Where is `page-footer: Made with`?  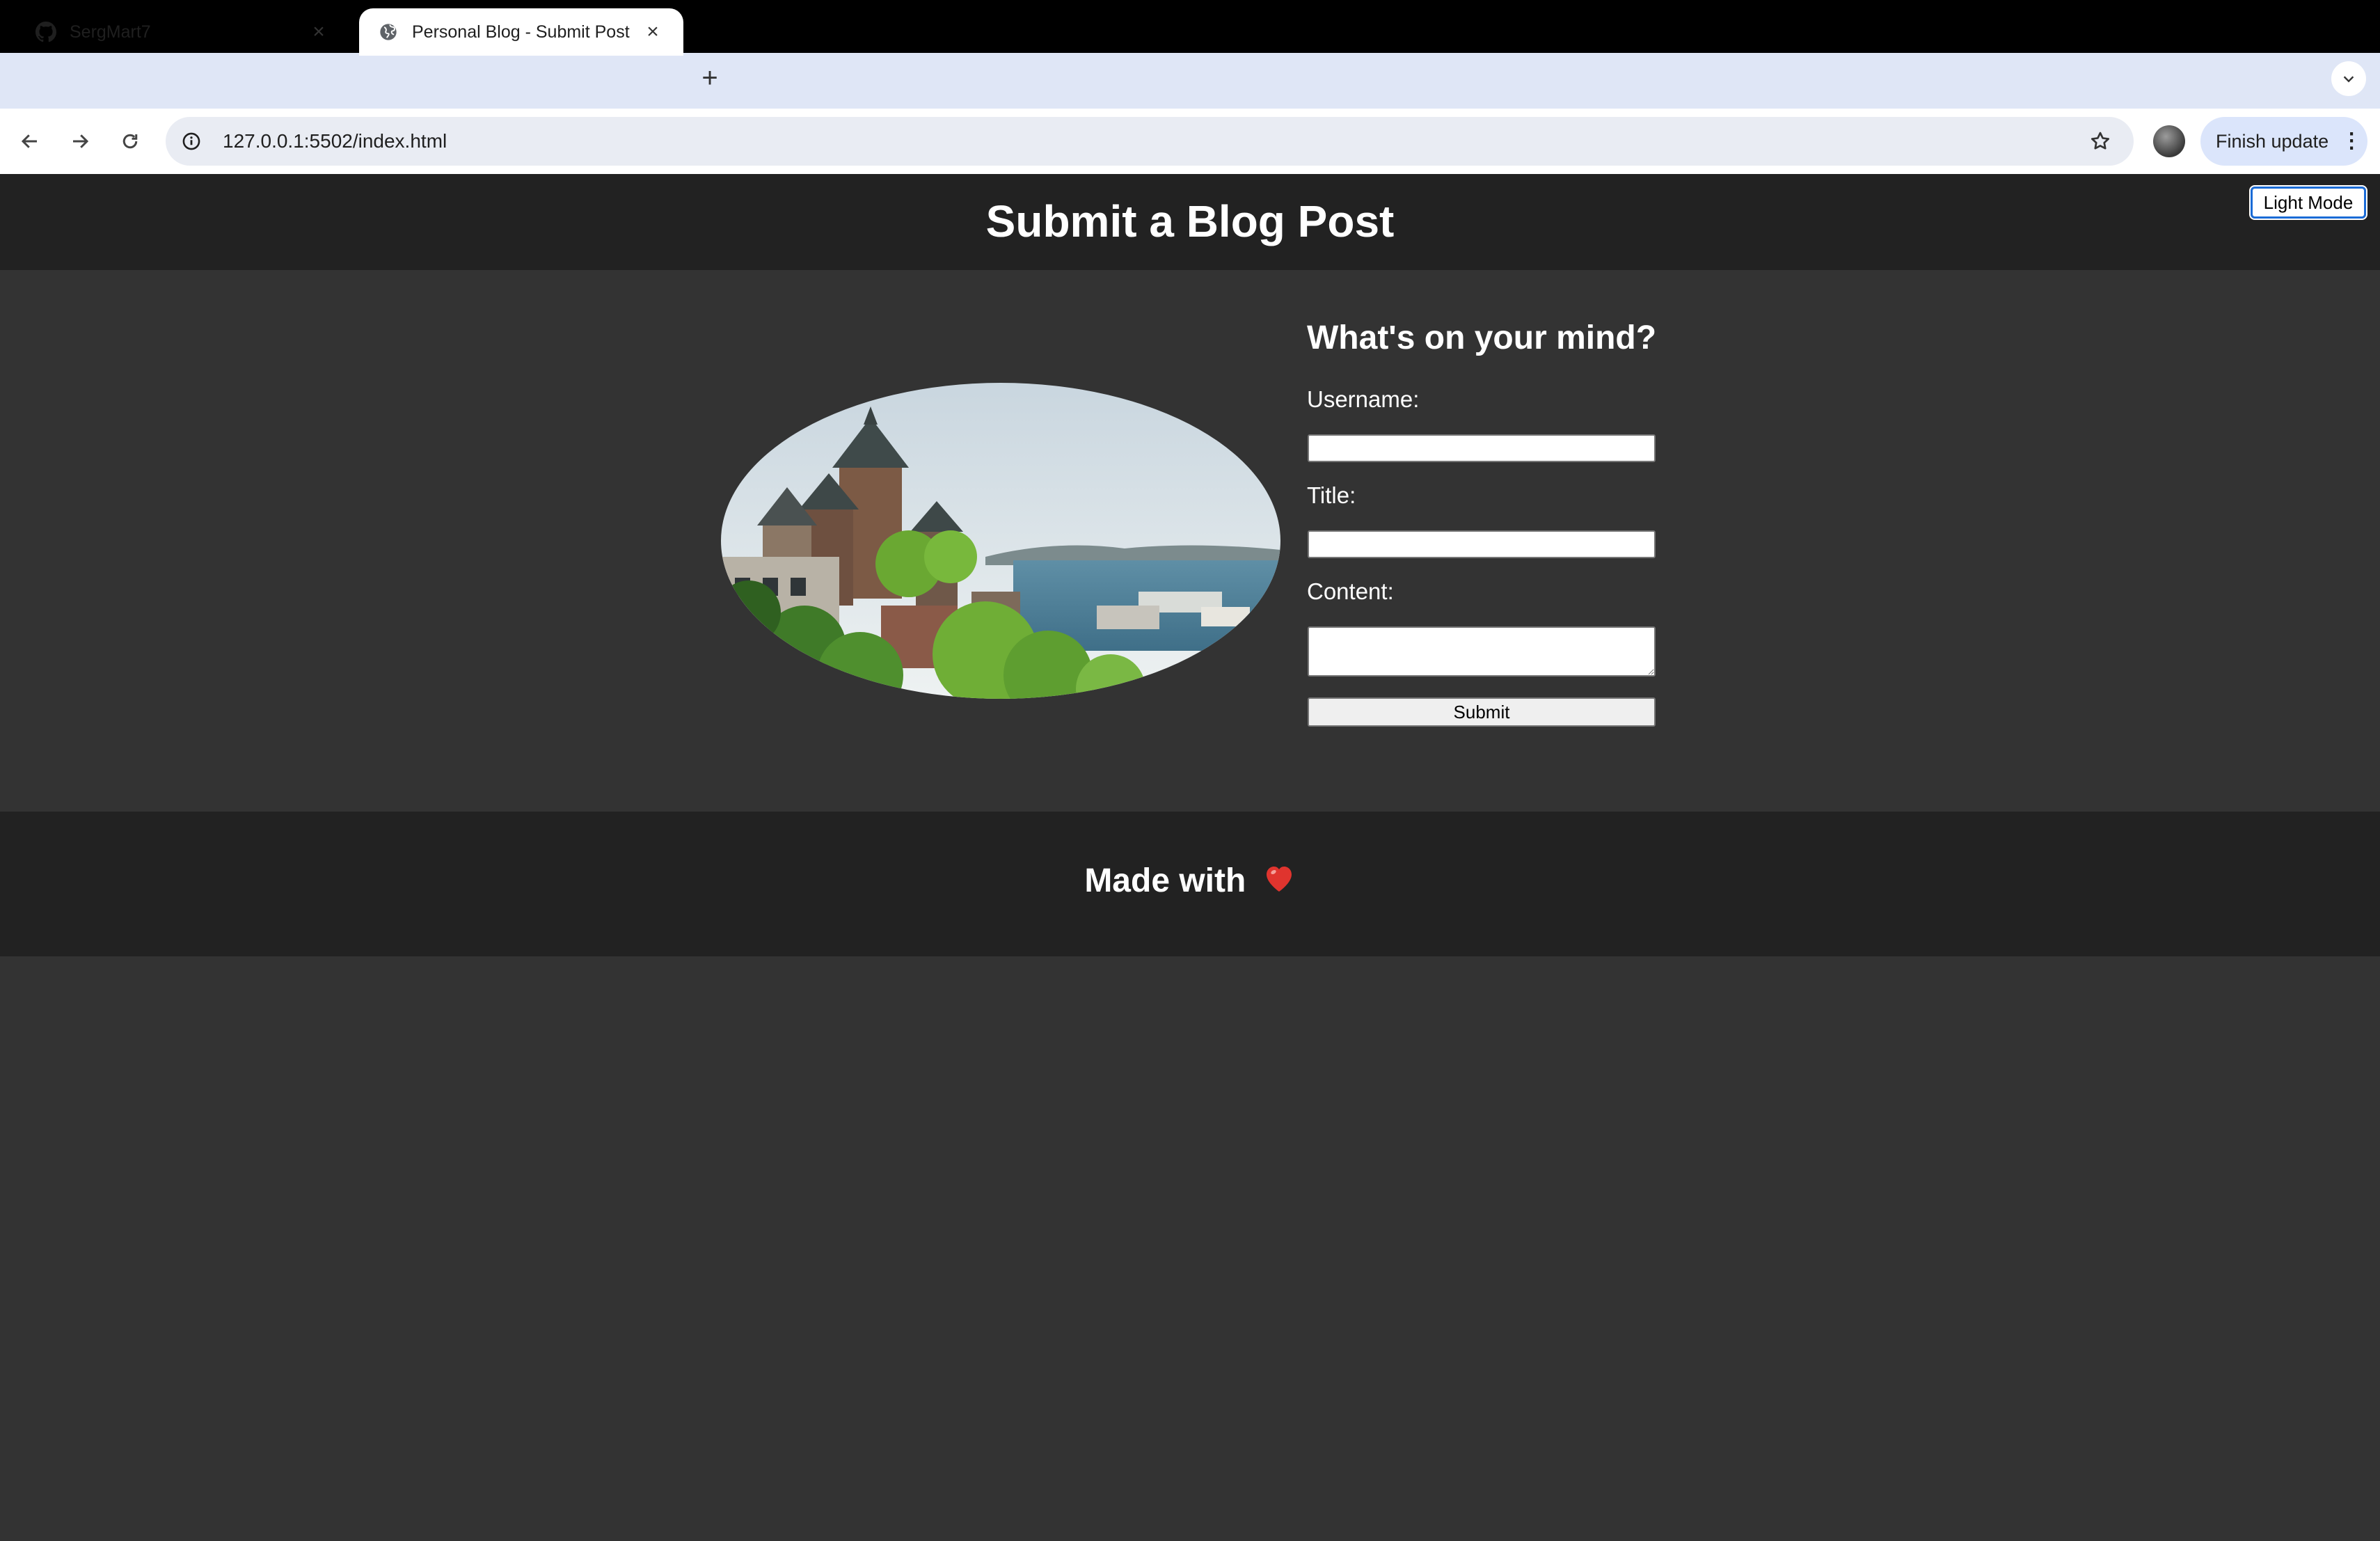
page-footer: Made with is located at coordinates (1190, 884).